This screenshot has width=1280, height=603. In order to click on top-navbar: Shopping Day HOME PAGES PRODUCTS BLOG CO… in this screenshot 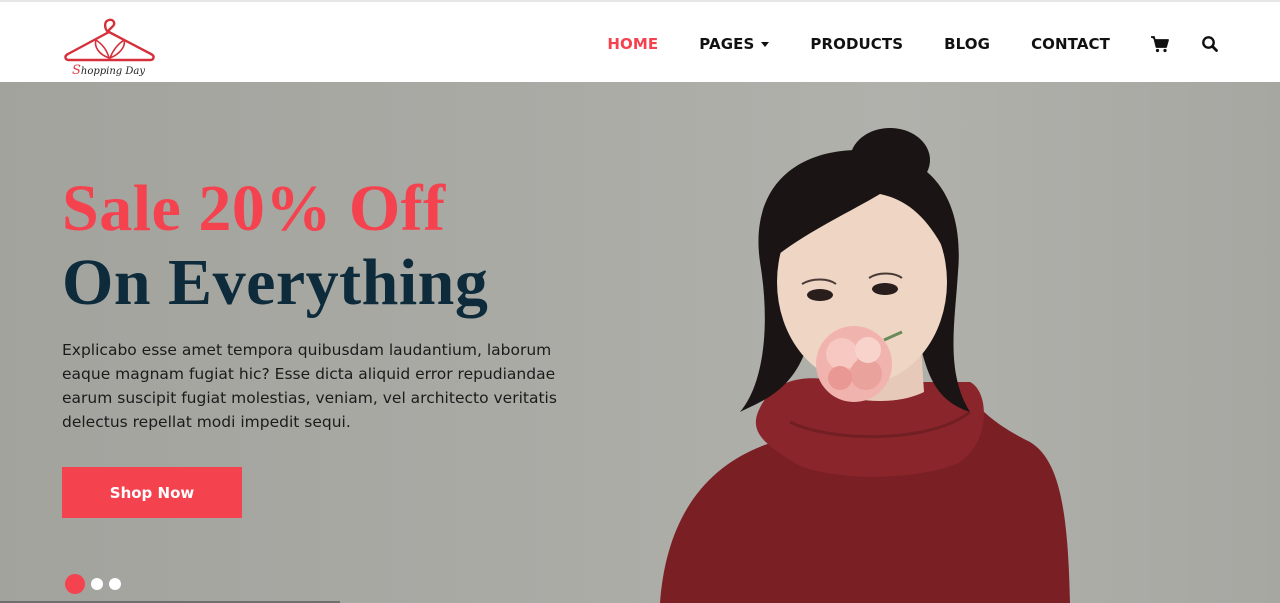, I will do `click(640, 41)`.